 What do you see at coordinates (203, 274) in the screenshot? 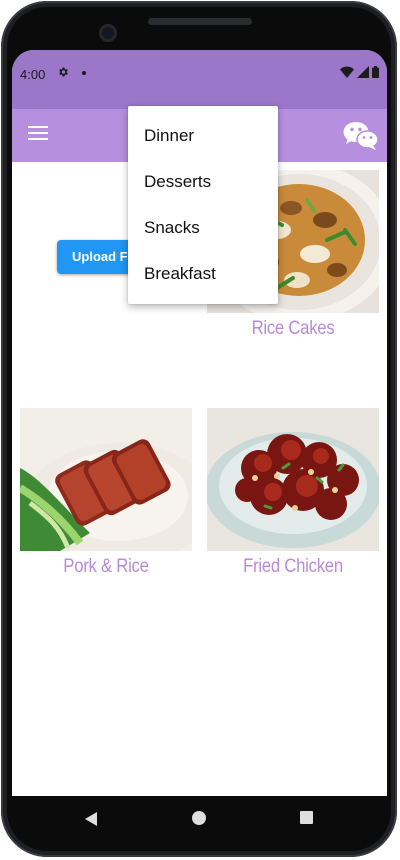
I see `menu-item-breakfast: Breakfast` at bounding box center [203, 274].